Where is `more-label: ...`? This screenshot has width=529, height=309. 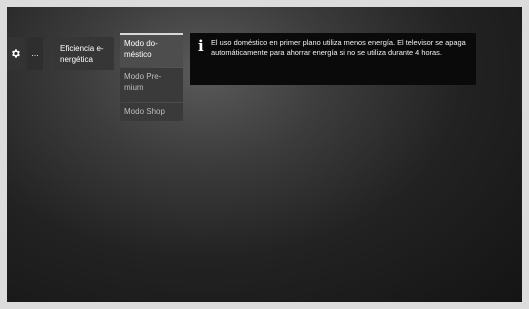
more-label: ... is located at coordinates (35, 53).